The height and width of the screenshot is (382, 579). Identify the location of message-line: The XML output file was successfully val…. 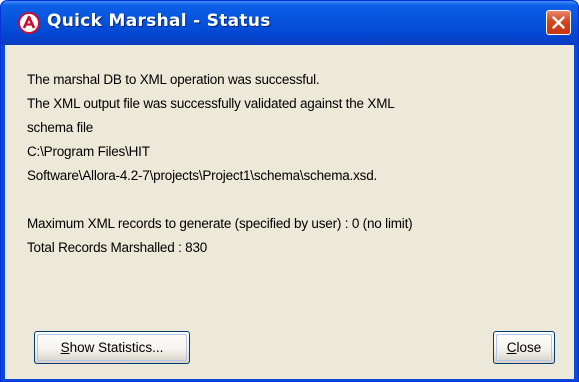
(211, 103).